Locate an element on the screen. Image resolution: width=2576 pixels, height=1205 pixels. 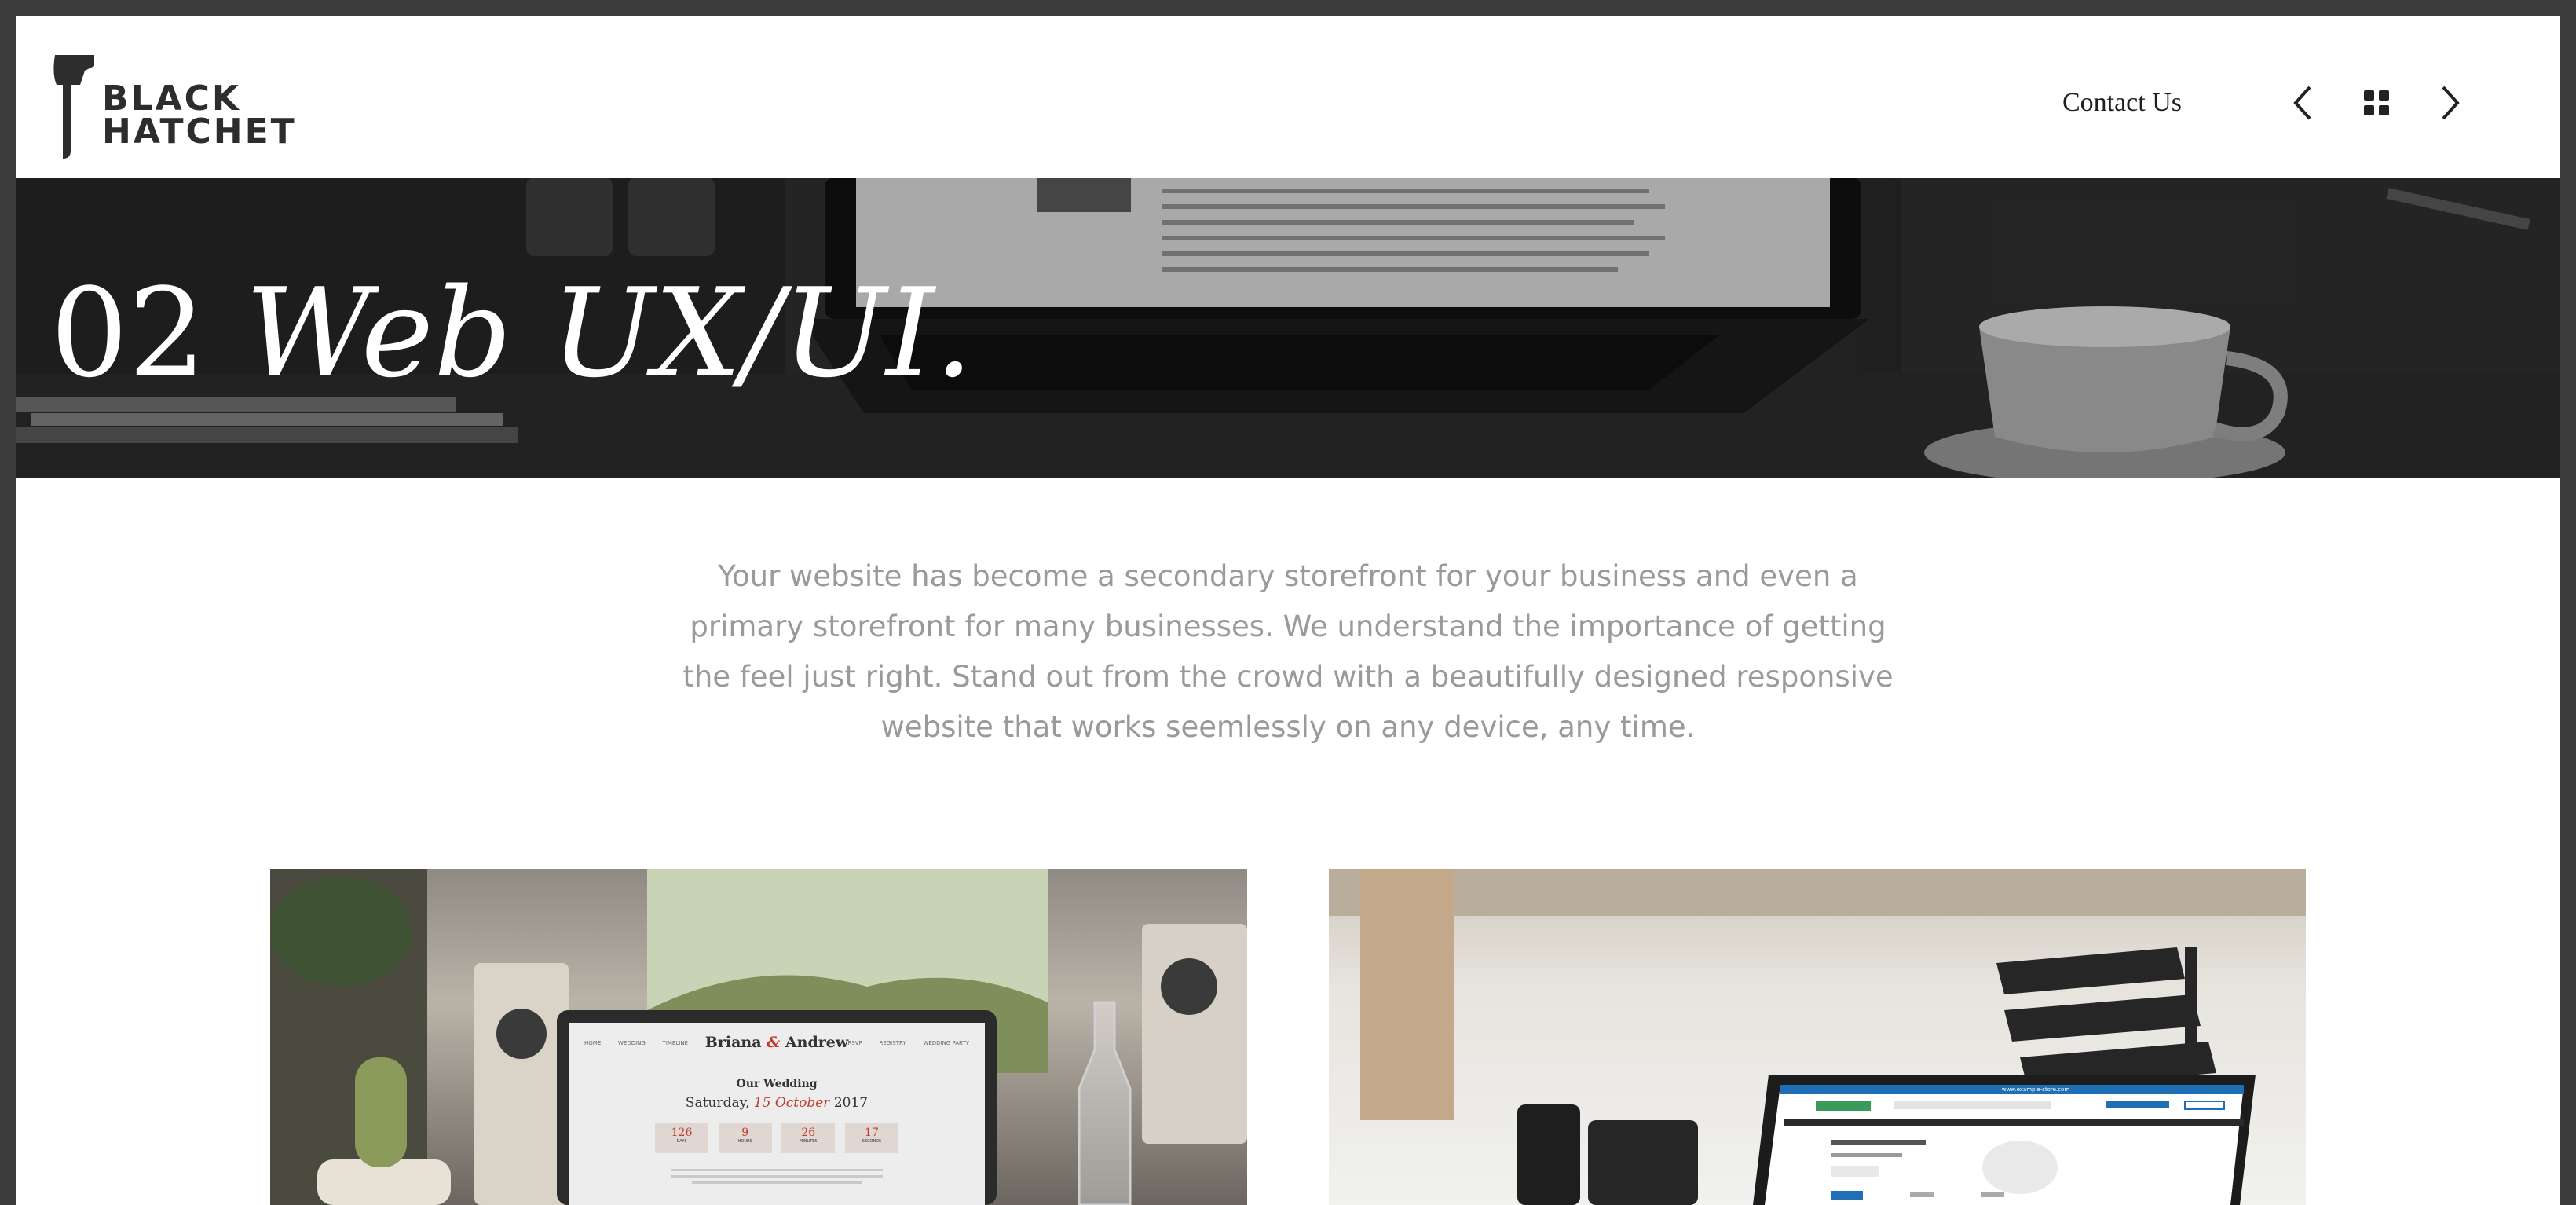
project-grid-button is located at coordinates (2377, 102).